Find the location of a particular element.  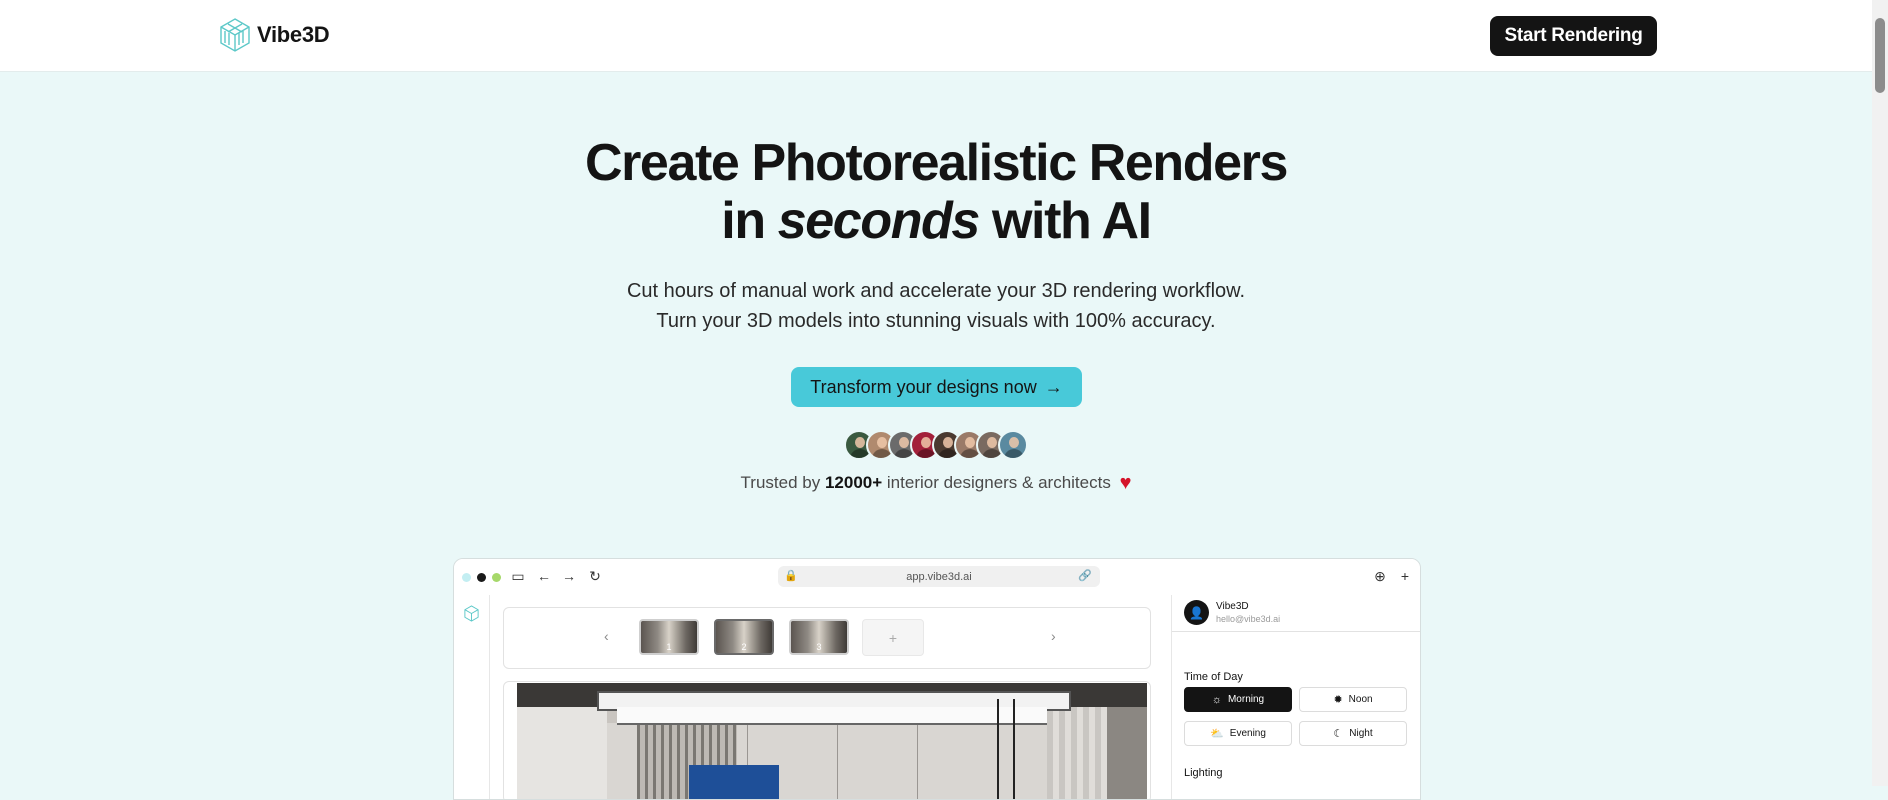

arrow-right-icon: → is located at coordinates (1053, 386).